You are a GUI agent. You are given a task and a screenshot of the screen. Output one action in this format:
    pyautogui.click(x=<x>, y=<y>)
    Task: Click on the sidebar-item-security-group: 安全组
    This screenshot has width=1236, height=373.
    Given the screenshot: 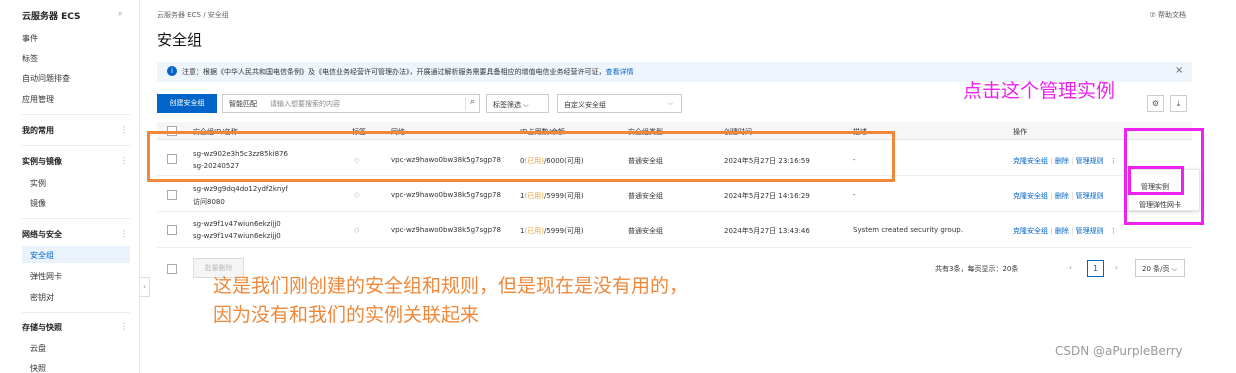 What is the action you would take?
    pyautogui.click(x=42, y=255)
    